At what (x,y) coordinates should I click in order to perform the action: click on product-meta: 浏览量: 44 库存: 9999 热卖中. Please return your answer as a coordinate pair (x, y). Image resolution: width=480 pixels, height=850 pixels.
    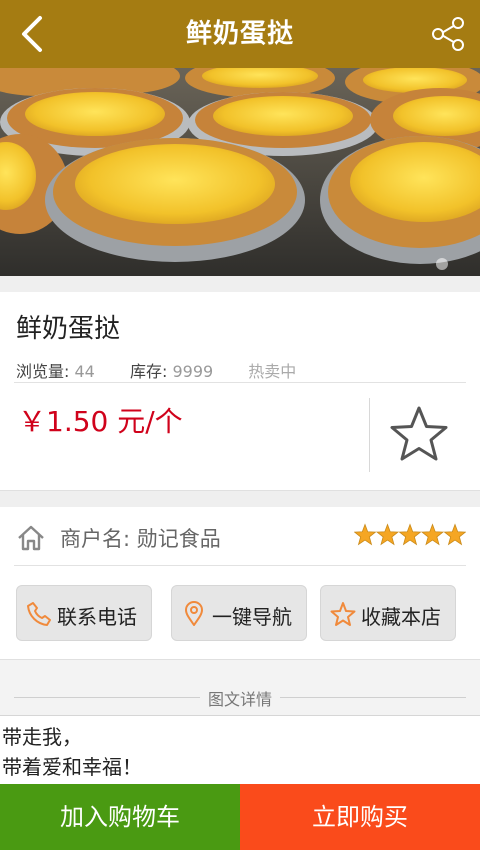
    Looking at the image, I should click on (156, 370).